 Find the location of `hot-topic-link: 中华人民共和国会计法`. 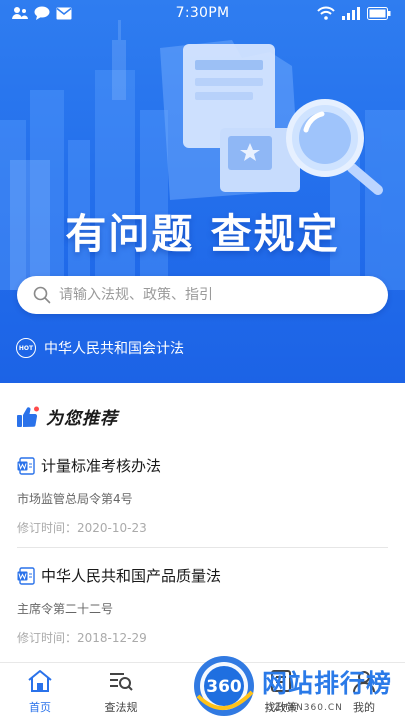

hot-topic-link: 中华人民共和国会计法 is located at coordinates (114, 348).